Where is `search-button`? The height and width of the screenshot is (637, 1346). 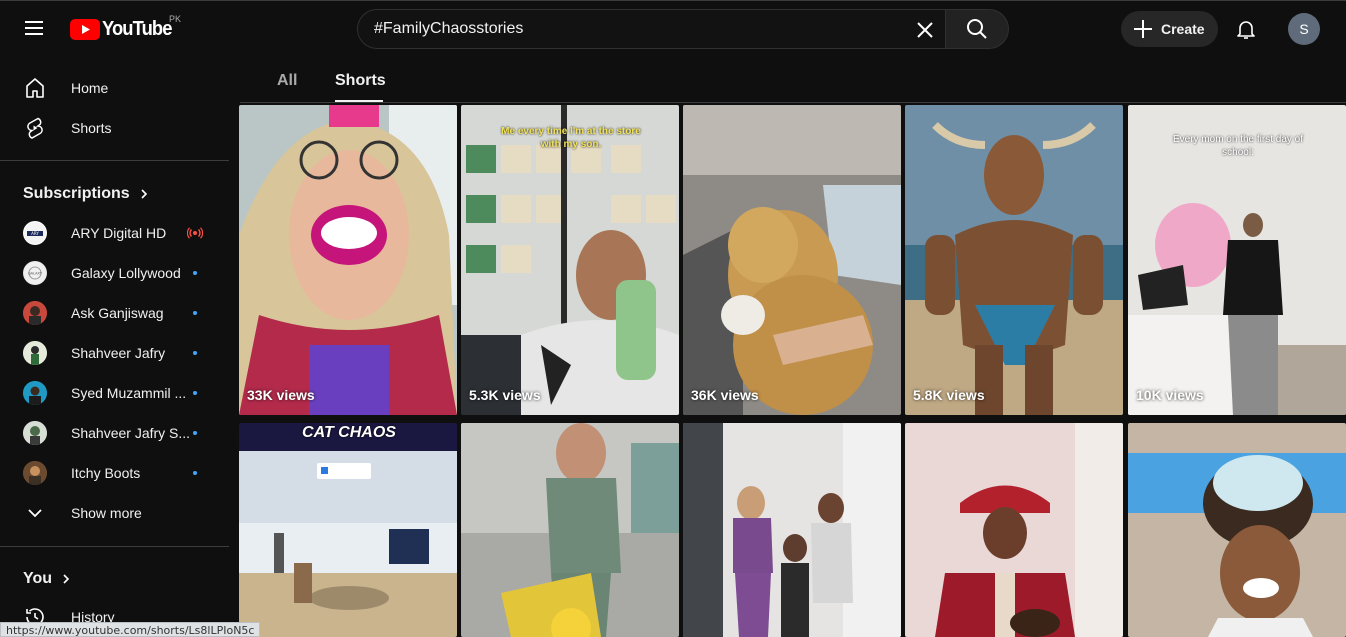 search-button is located at coordinates (977, 29).